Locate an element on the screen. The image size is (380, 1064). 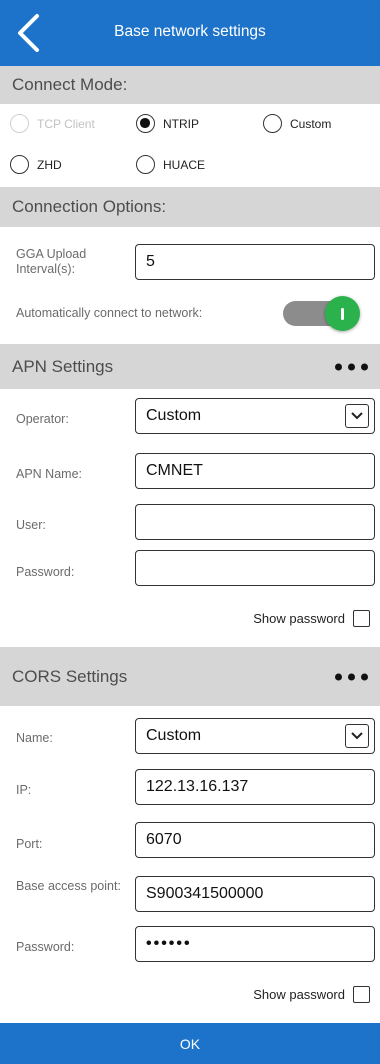
cors-ip-label: IP: is located at coordinates (24, 790).